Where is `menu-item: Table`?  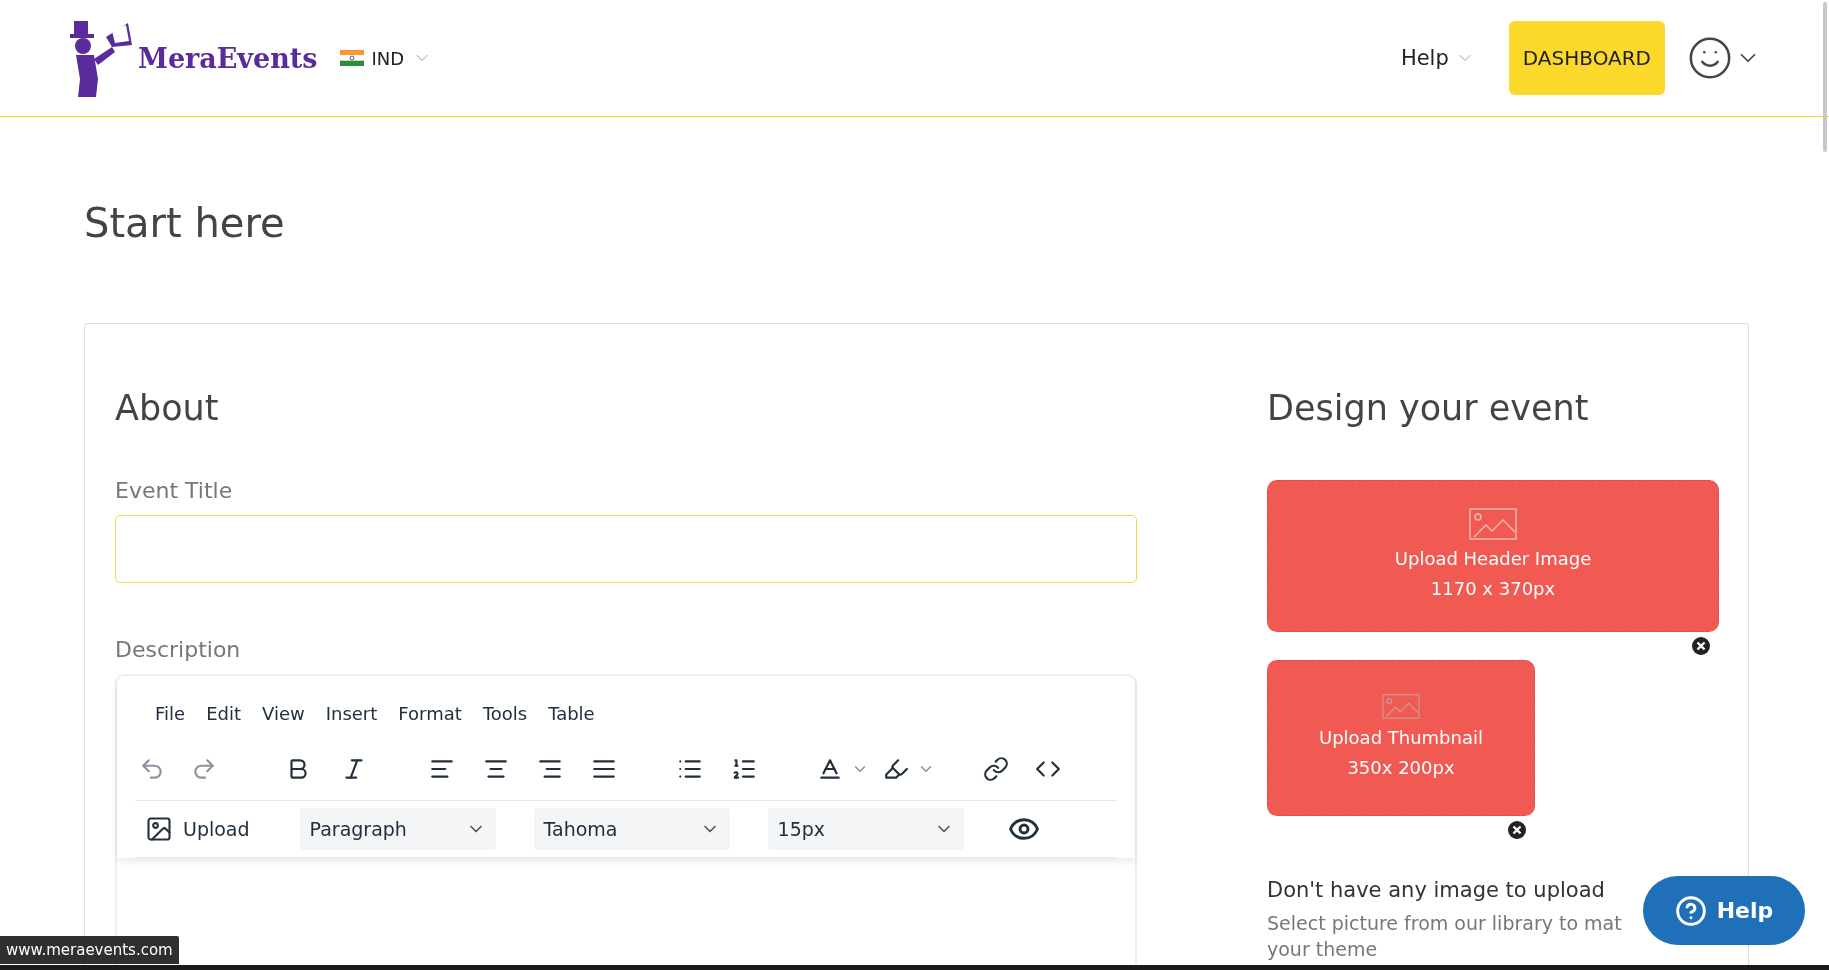
menu-item: Table is located at coordinates (572, 713).